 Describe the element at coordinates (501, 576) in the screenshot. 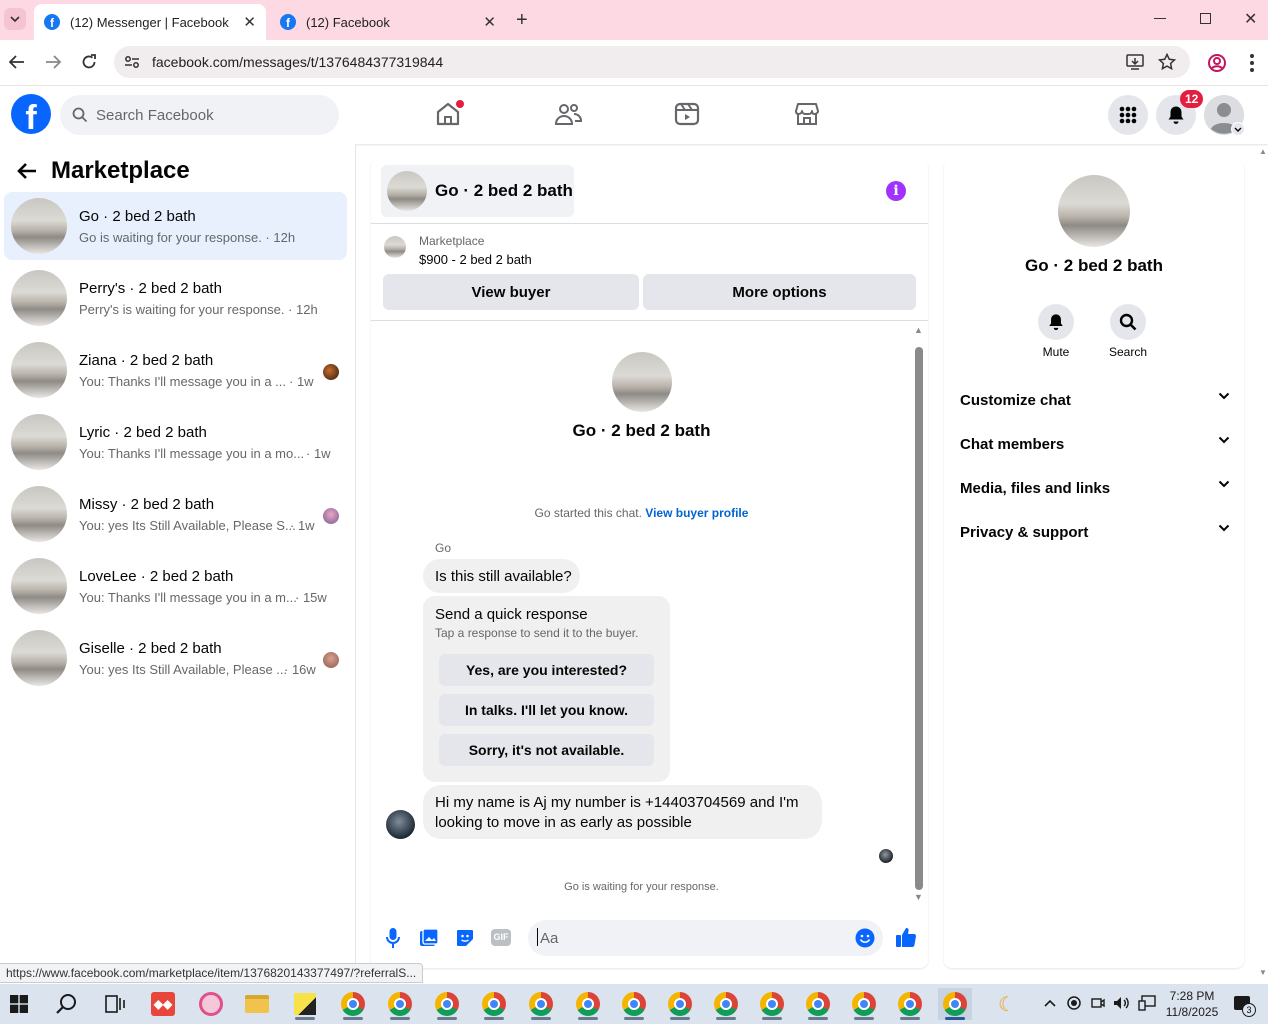

I see `message-bubble: Is this still available?` at that location.